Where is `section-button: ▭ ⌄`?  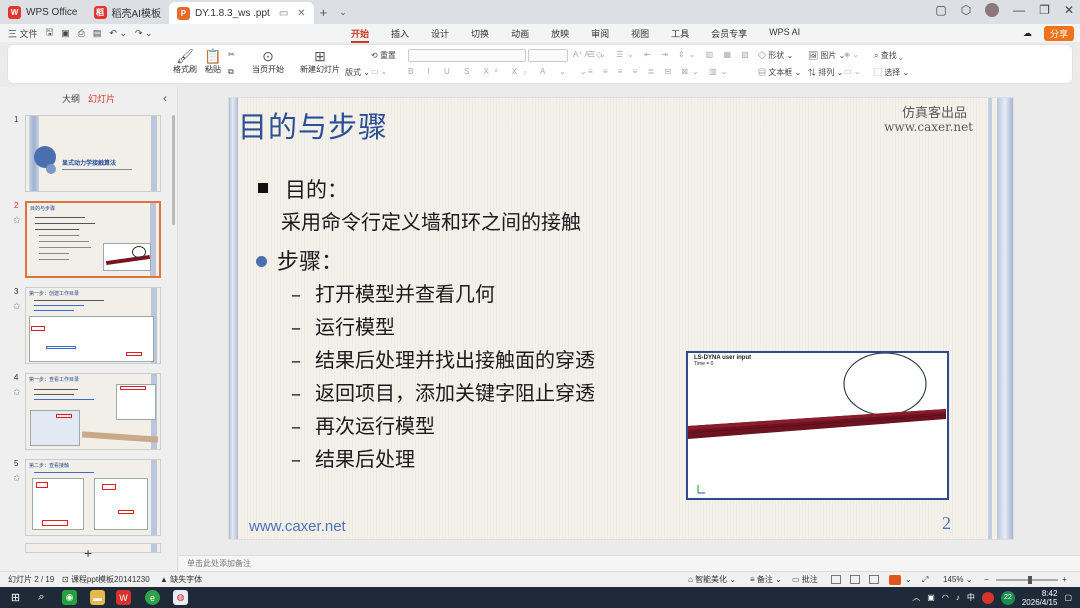
section-button: ▭ ⌄ is located at coordinates (379, 71).